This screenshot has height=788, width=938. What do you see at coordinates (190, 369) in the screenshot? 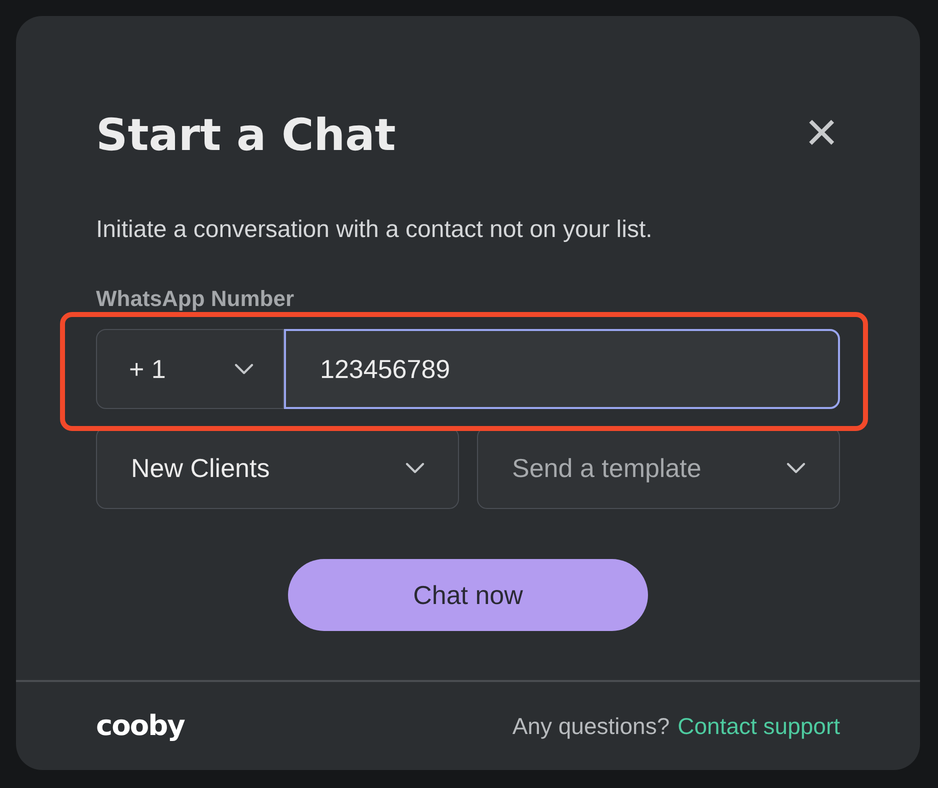
I see `country-code-select: + 1` at bounding box center [190, 369].